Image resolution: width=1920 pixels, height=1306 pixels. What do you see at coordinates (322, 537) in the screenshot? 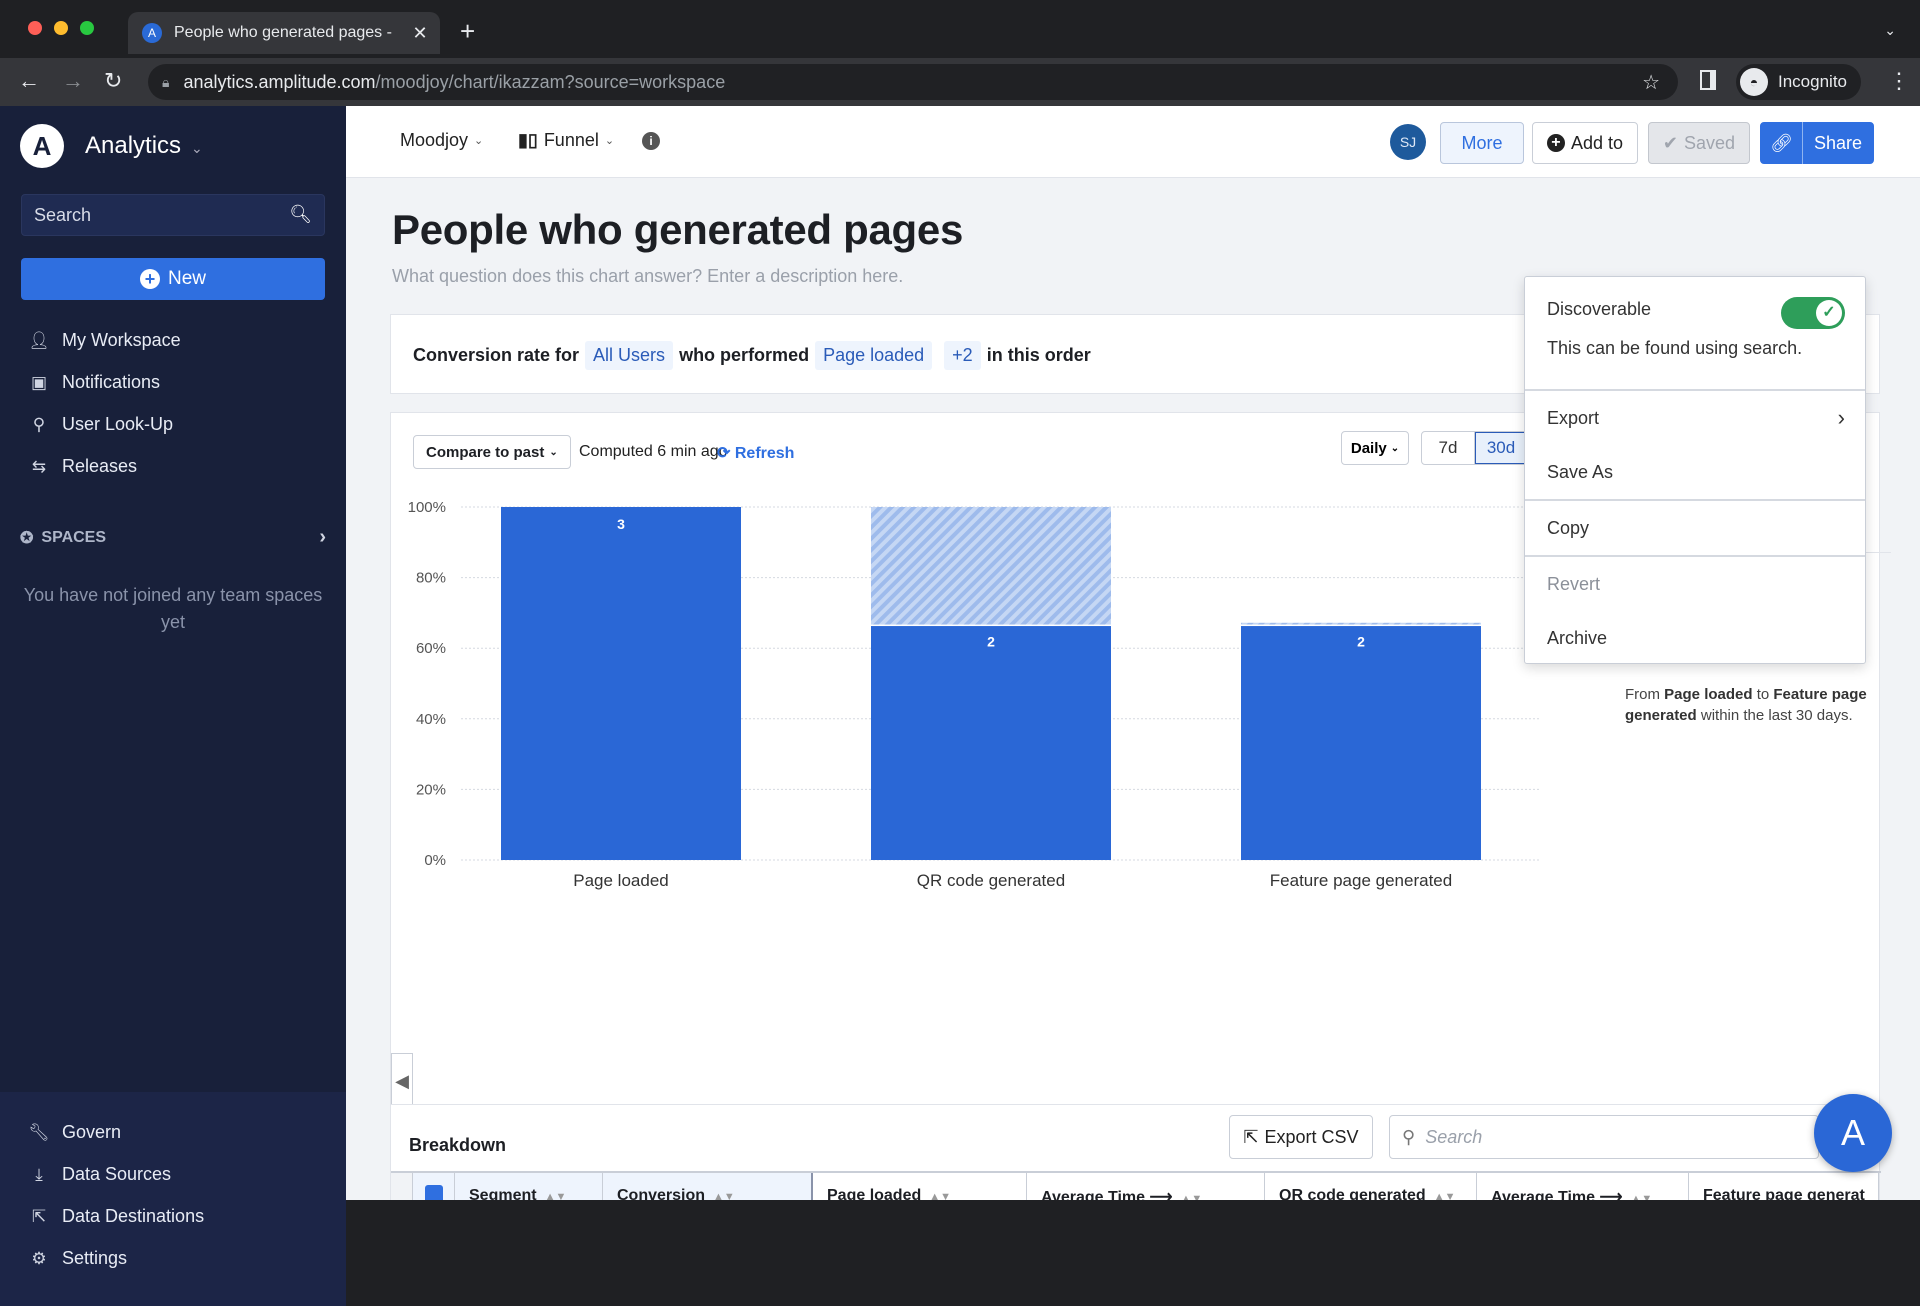
I see `chevron-right-icon: ›` at bounding box center [322, 537].